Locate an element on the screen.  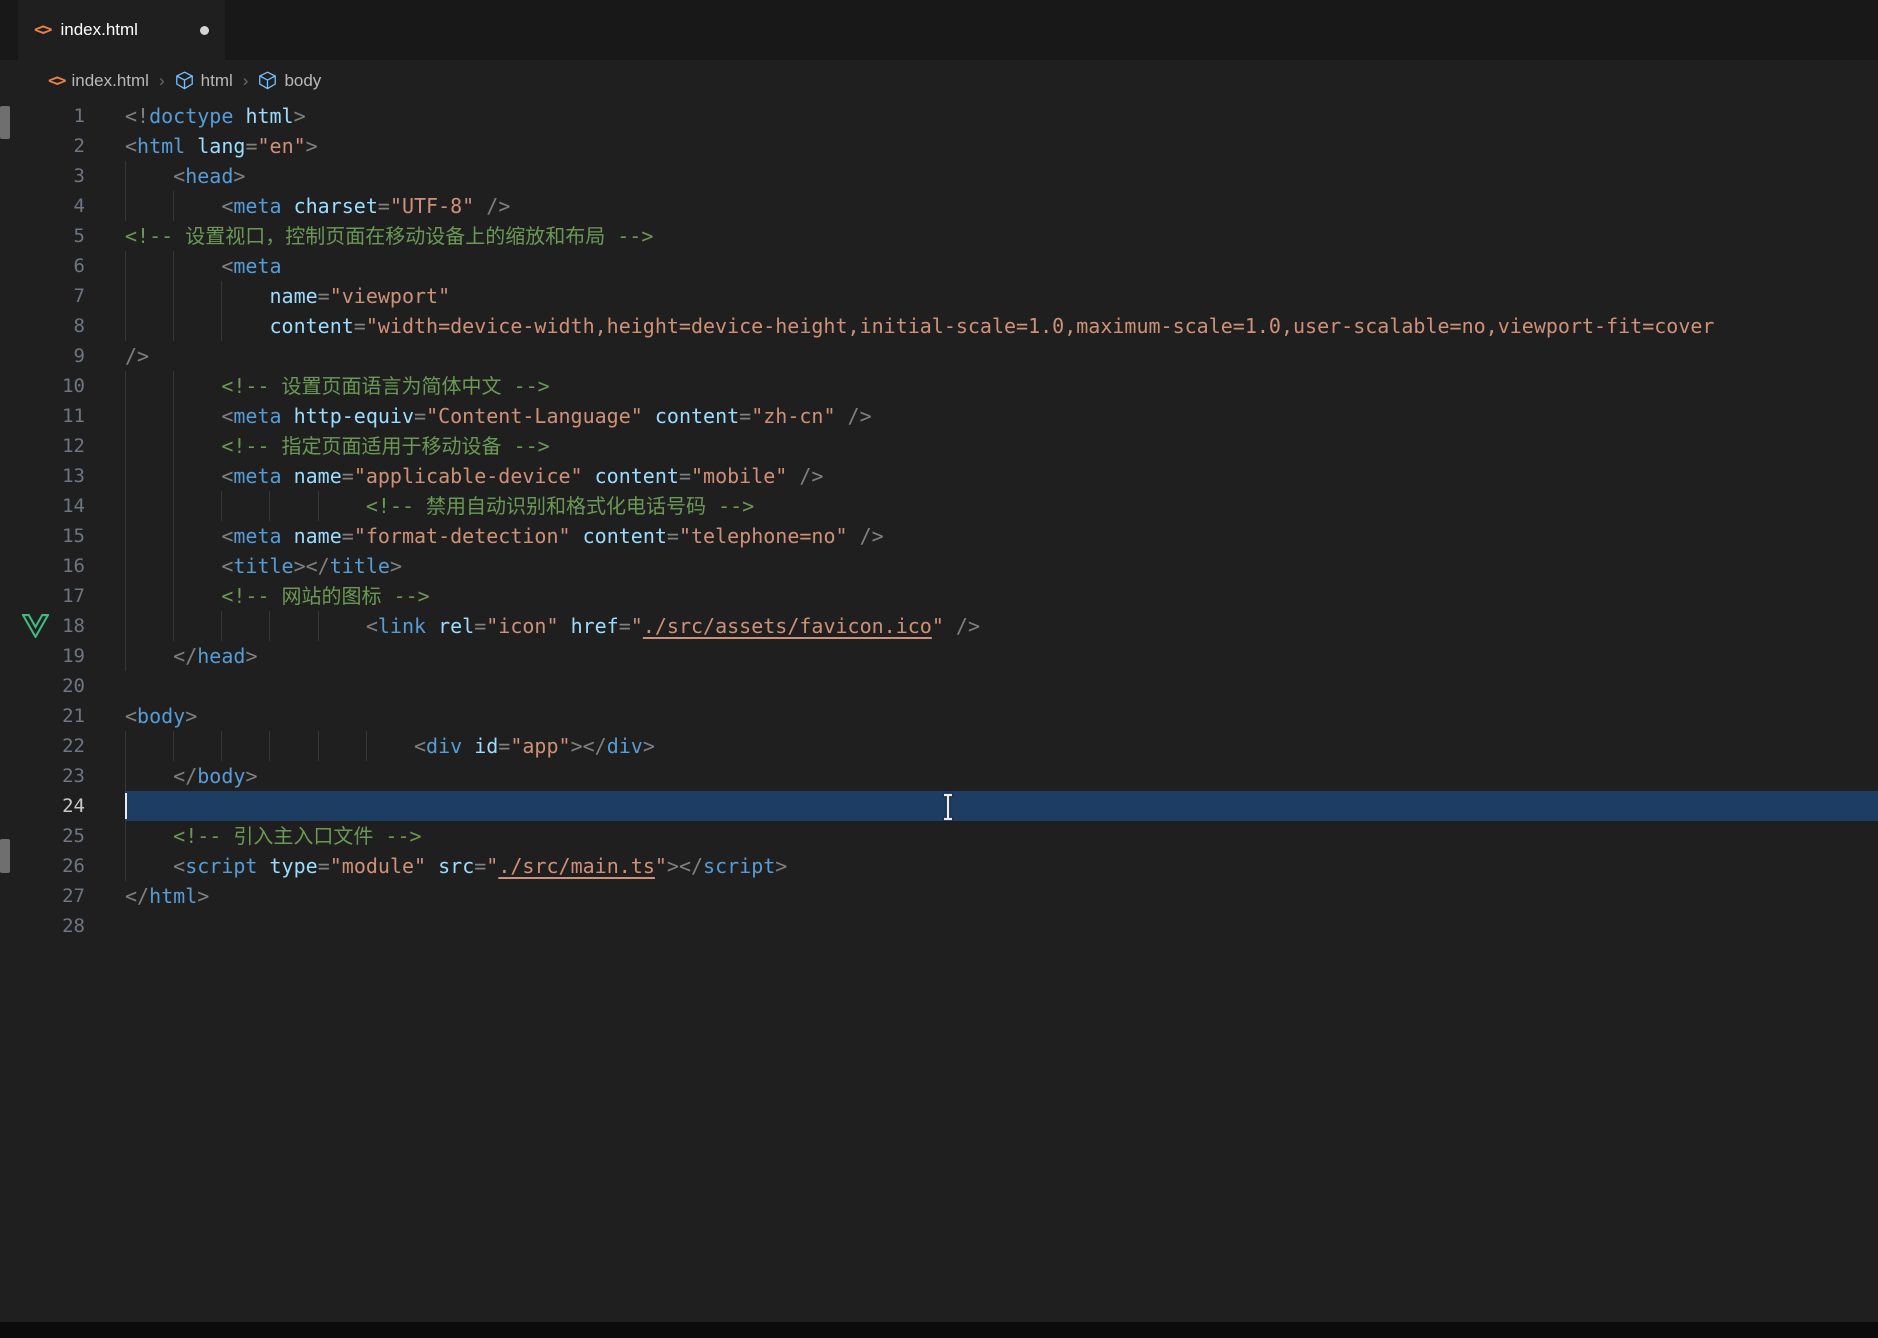
line-number-28: 28 is located at coordinates (42, 926).